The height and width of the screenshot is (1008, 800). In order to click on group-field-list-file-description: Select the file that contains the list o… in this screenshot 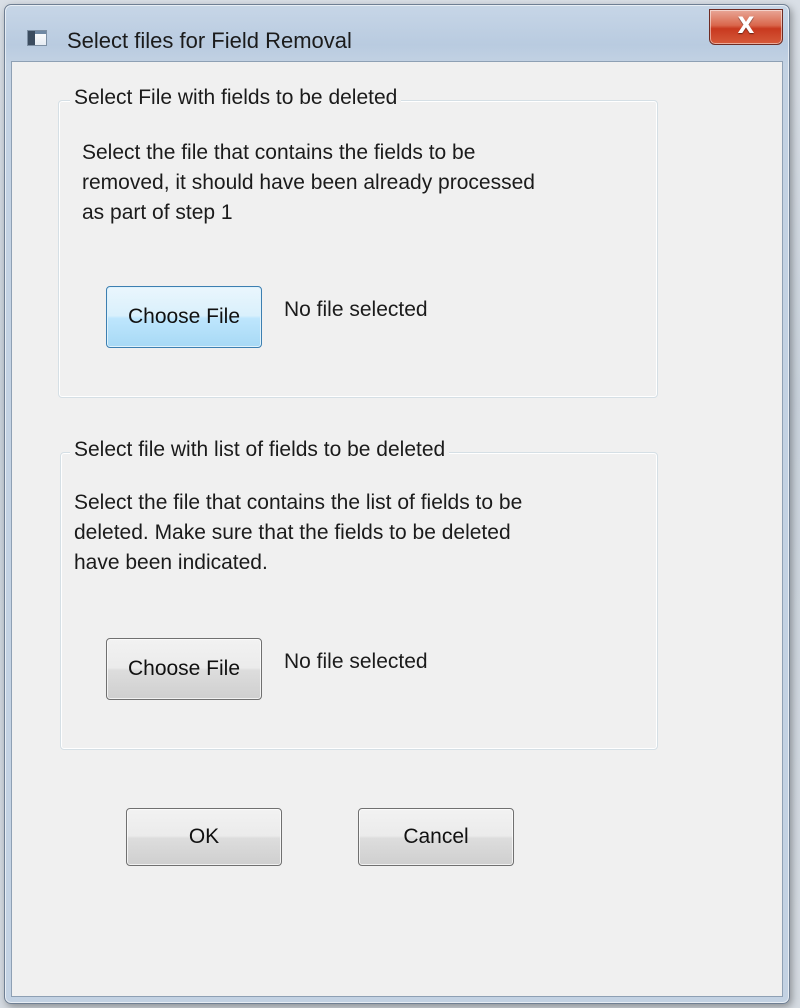, I will do `click(359, 533)`.